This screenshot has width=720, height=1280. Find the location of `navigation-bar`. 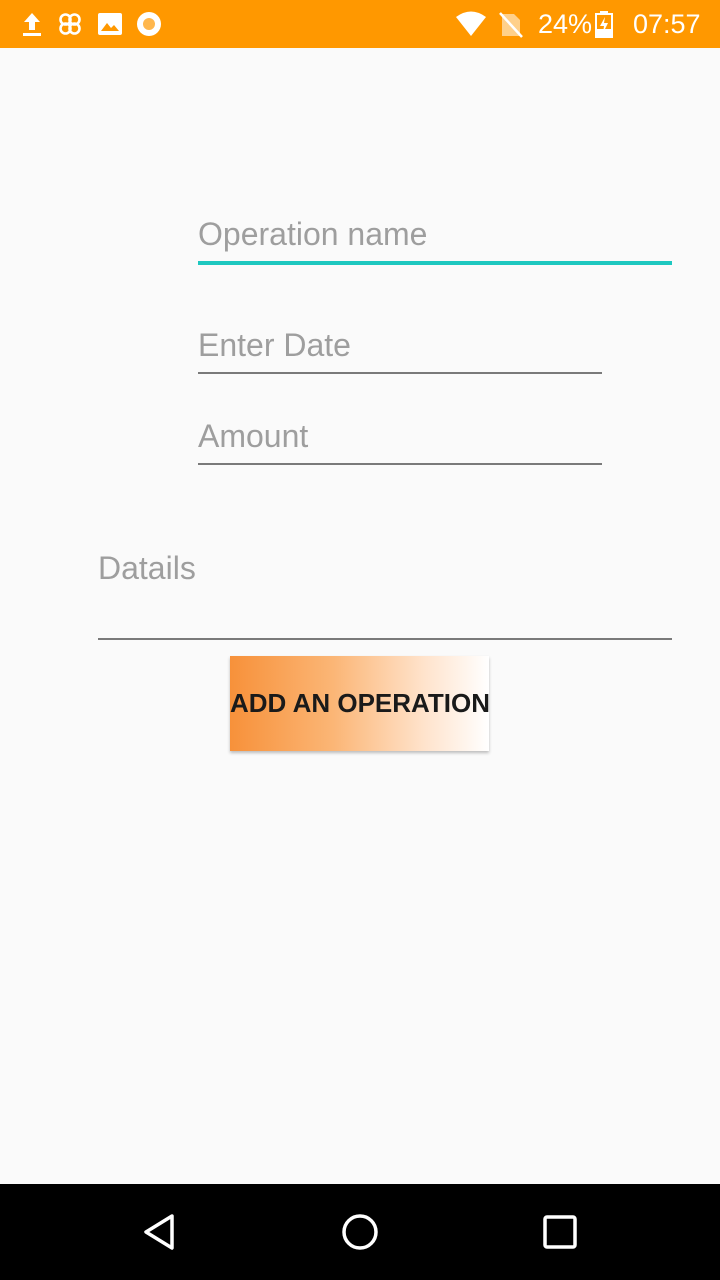

navigation-bar is located at coordinates (360, 1232).